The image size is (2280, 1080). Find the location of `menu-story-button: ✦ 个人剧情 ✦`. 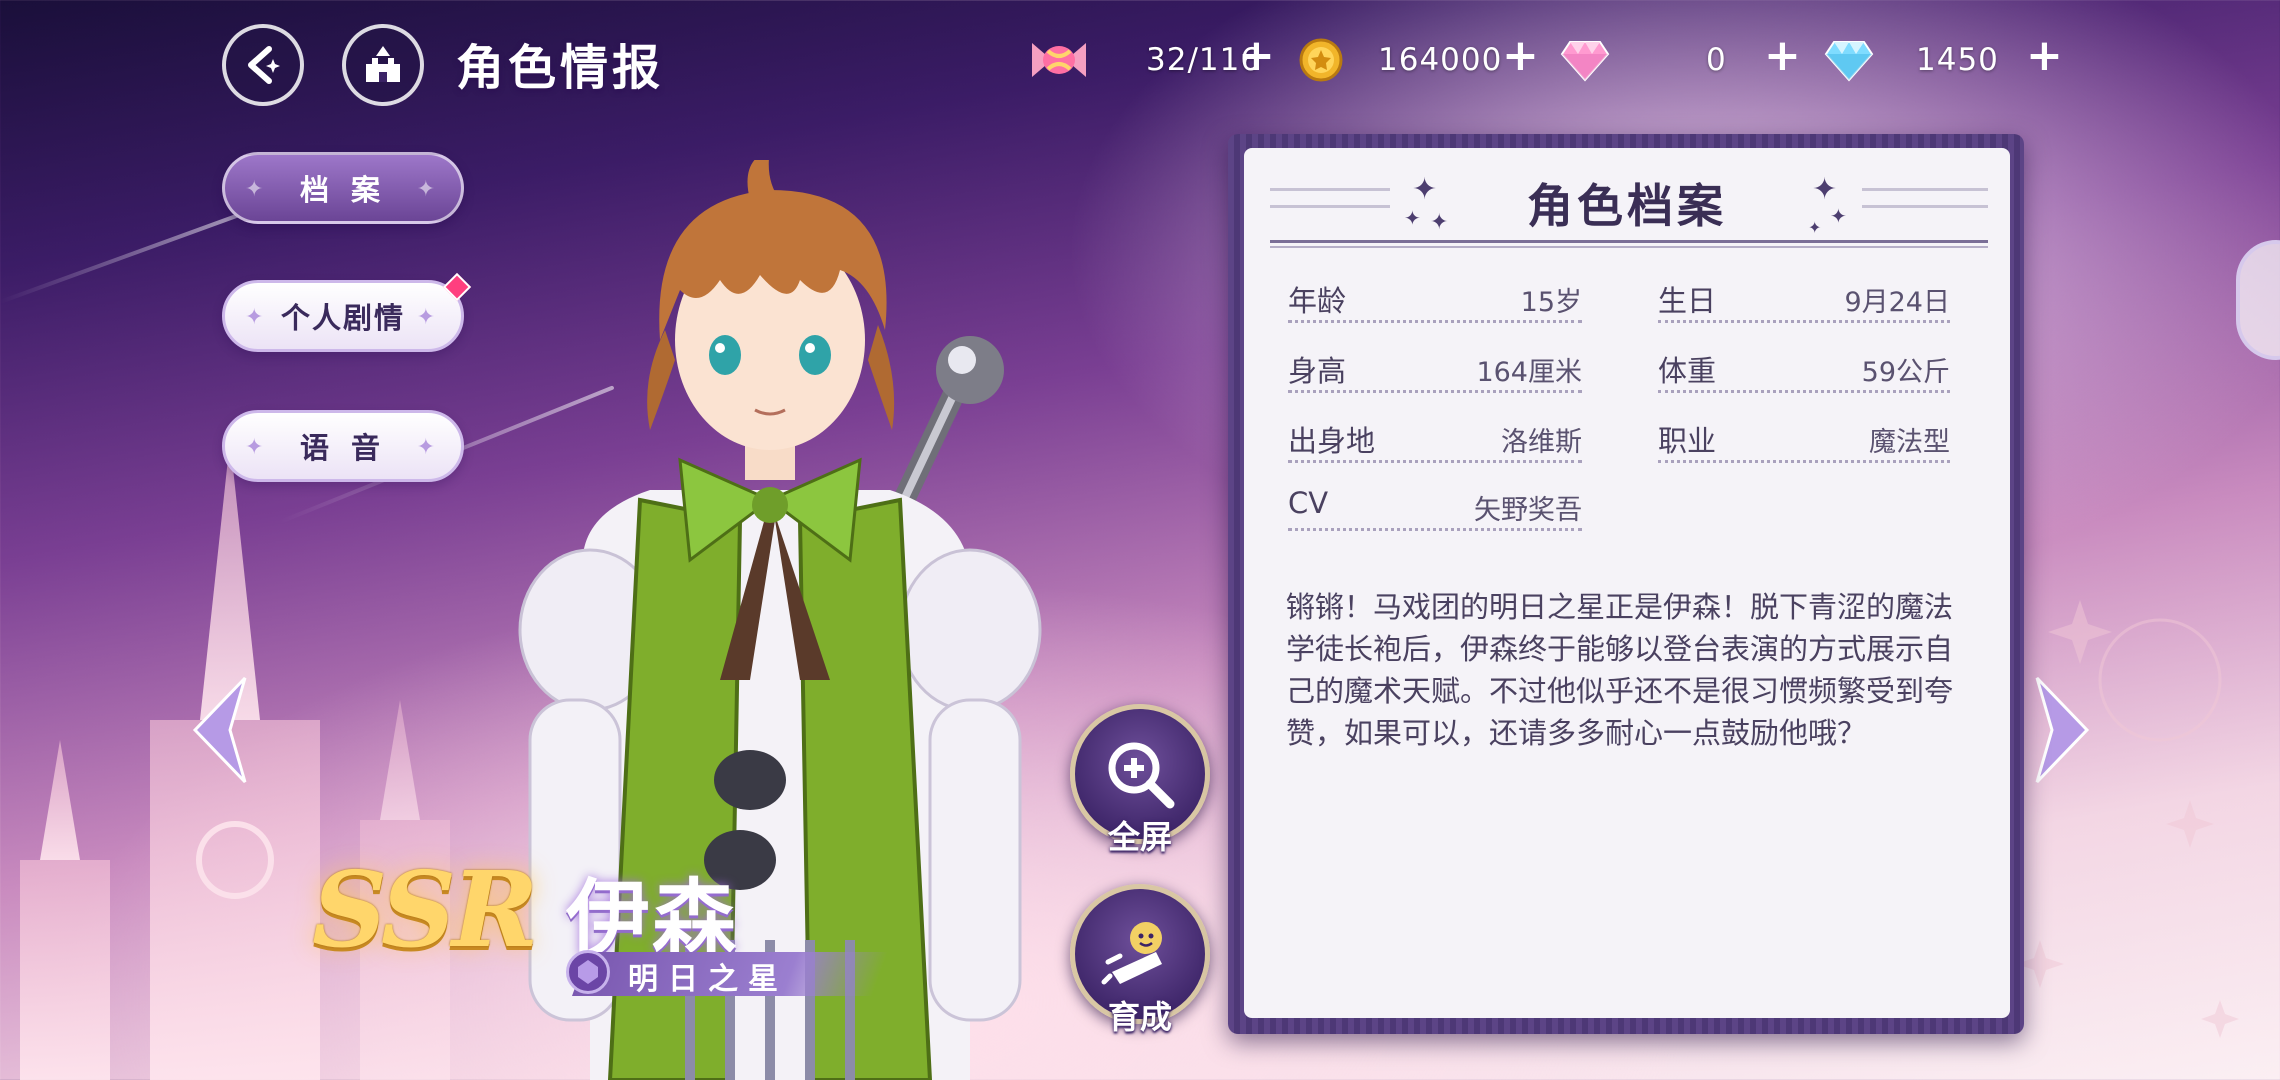

menu-story-button: ✦ 个人剧情 ✦ is located at coordinates (347, 312).